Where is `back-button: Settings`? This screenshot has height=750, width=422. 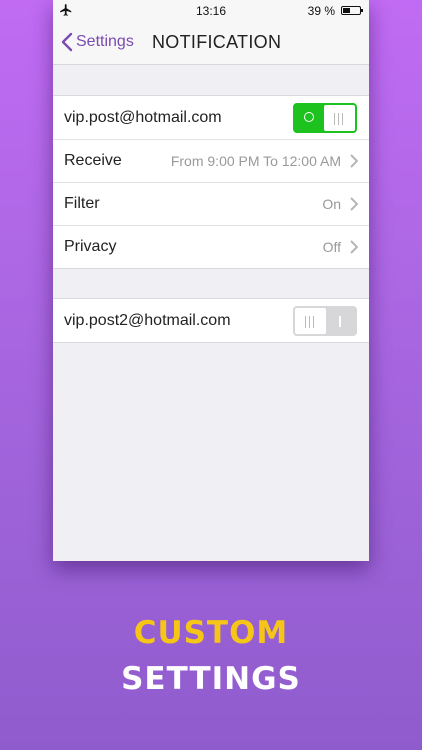 back-button: Settings is located at coordinates (97, 42).